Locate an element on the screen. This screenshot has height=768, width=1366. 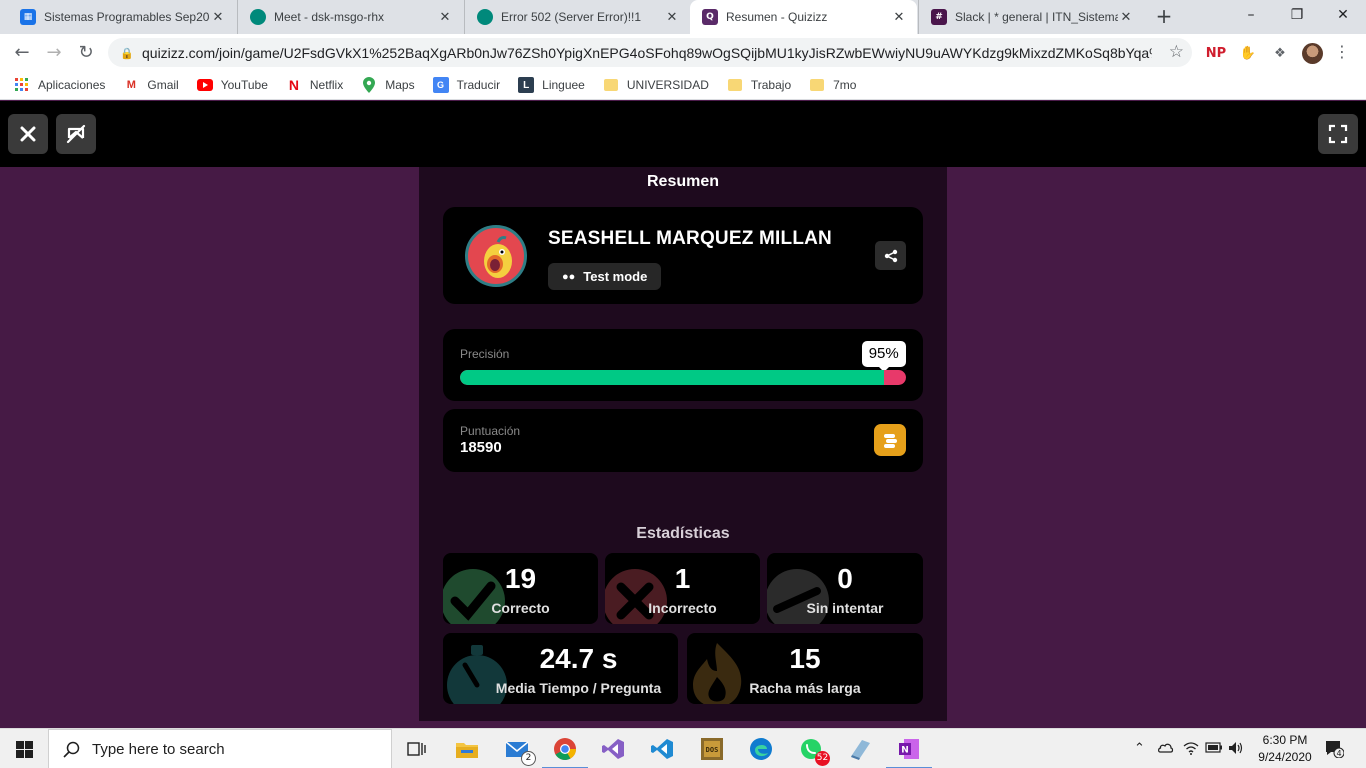
player-name: SEASHELL MARQUEZ MILLAN is located at coordinates (690, 238).